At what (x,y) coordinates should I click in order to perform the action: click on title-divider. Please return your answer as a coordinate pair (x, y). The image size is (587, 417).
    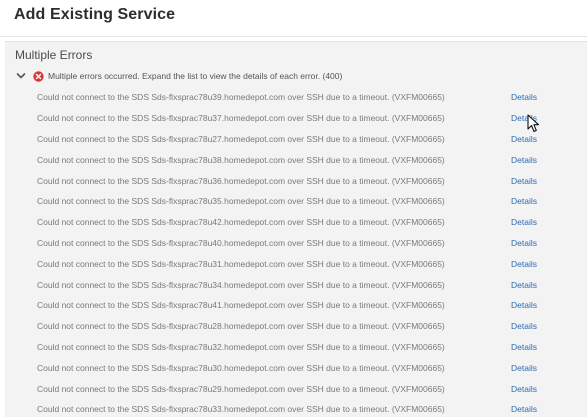
    Looking at the image, I should click on (293, 36).